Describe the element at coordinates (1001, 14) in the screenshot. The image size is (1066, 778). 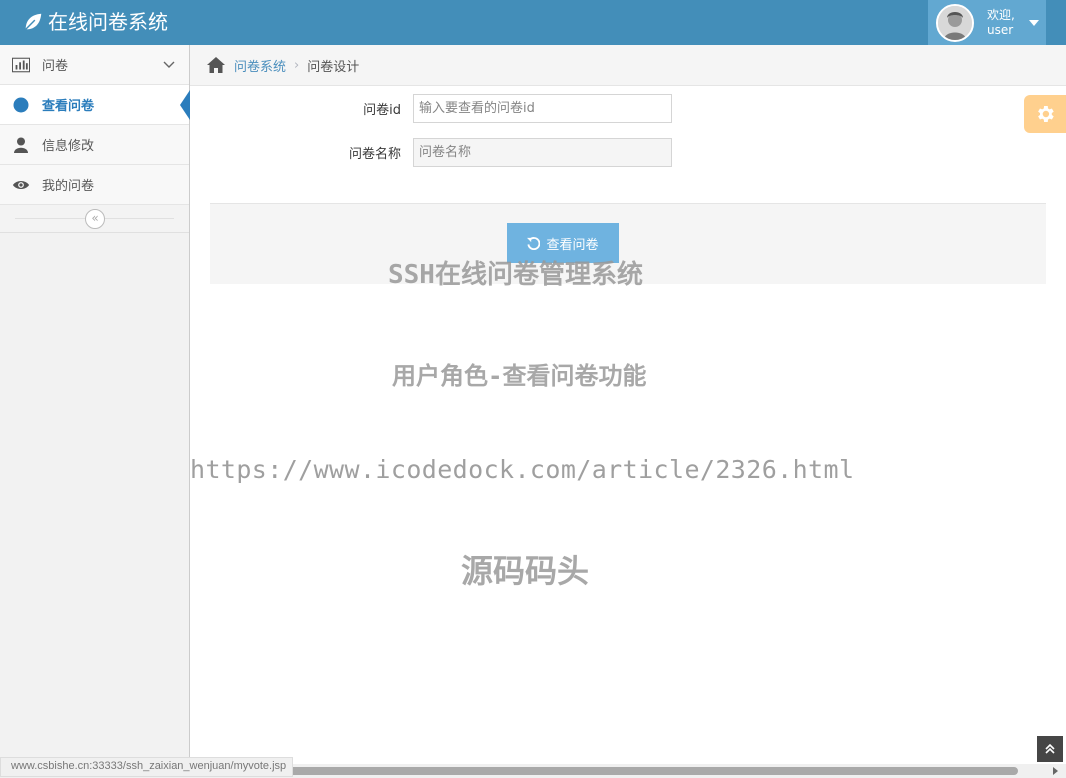
I see `welcome-label: 欢迎,` at that location.